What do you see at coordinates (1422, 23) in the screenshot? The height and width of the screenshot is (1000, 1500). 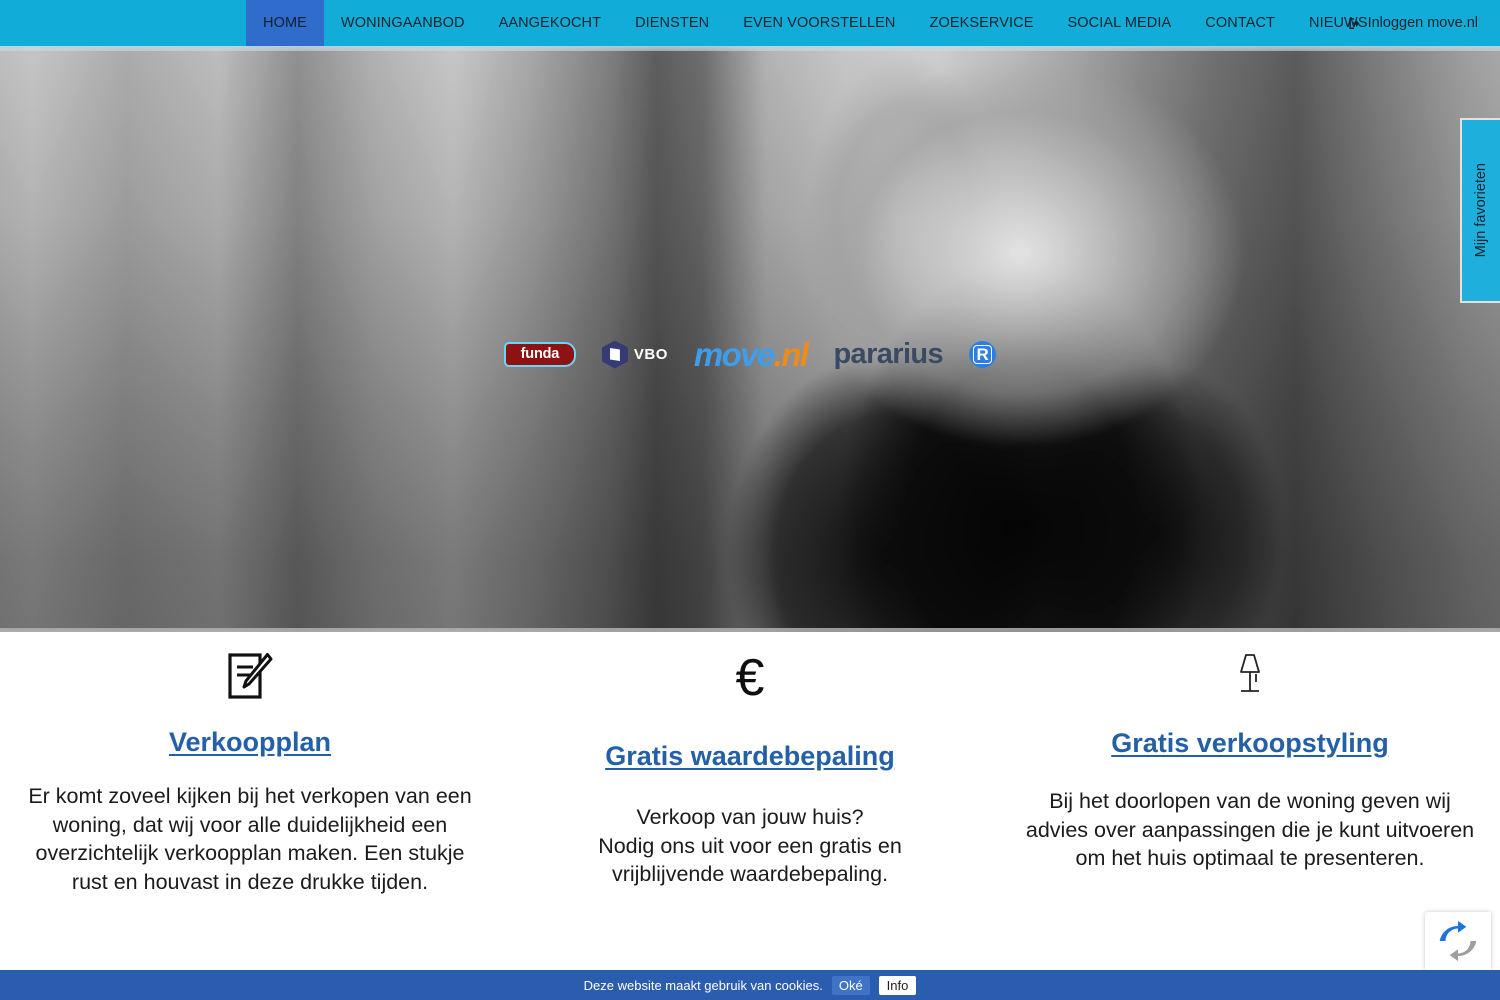 I see `login-label: Inloggen move.nl` at bounding box center [1422, 23].